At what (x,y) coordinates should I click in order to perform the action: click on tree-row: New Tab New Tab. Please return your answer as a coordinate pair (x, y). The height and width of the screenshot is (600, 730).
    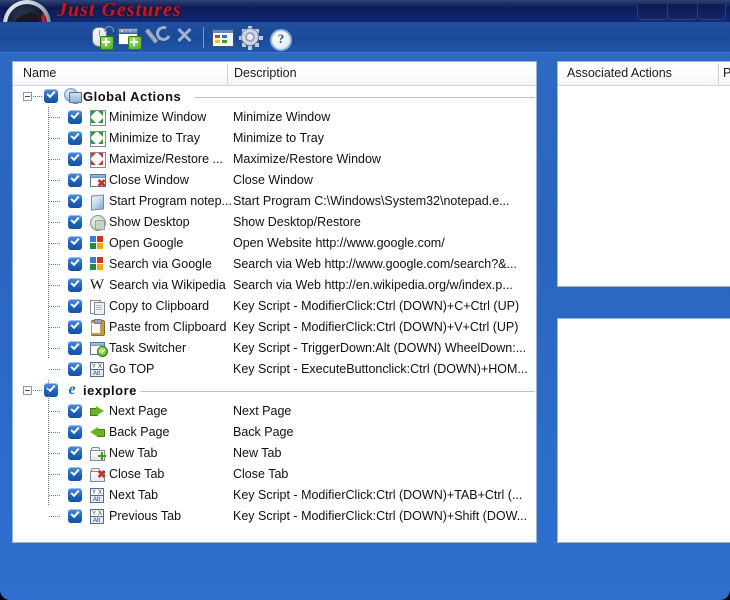
    Looking at the image, I should click on (274, 453).